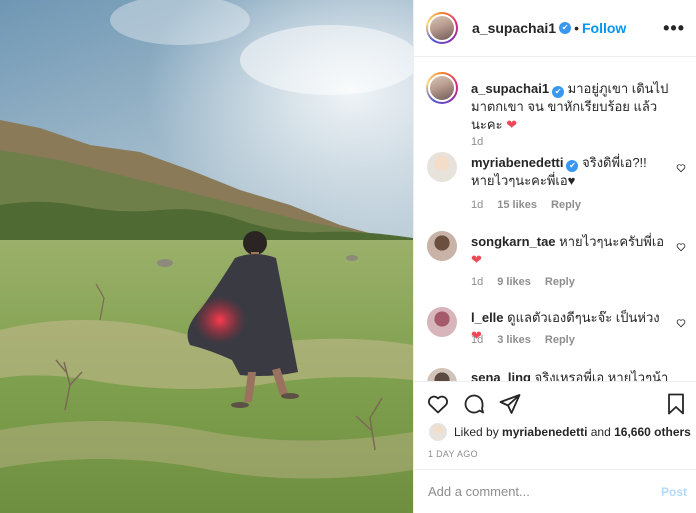 The image size is (696, 513). I want to click on liked-by-prefix: Liked by, so click(476, 432).